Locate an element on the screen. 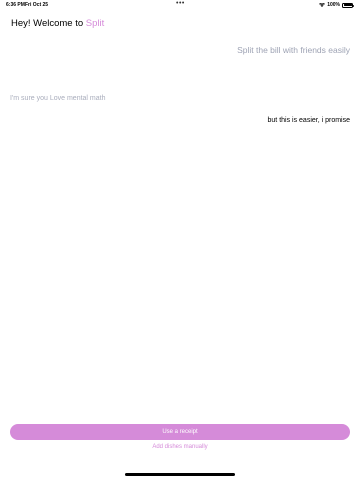 Image resolution: width=360 pixels, height=480 pixels. tagline: Split the bill with friends easily is located at coordinates (293, 50).